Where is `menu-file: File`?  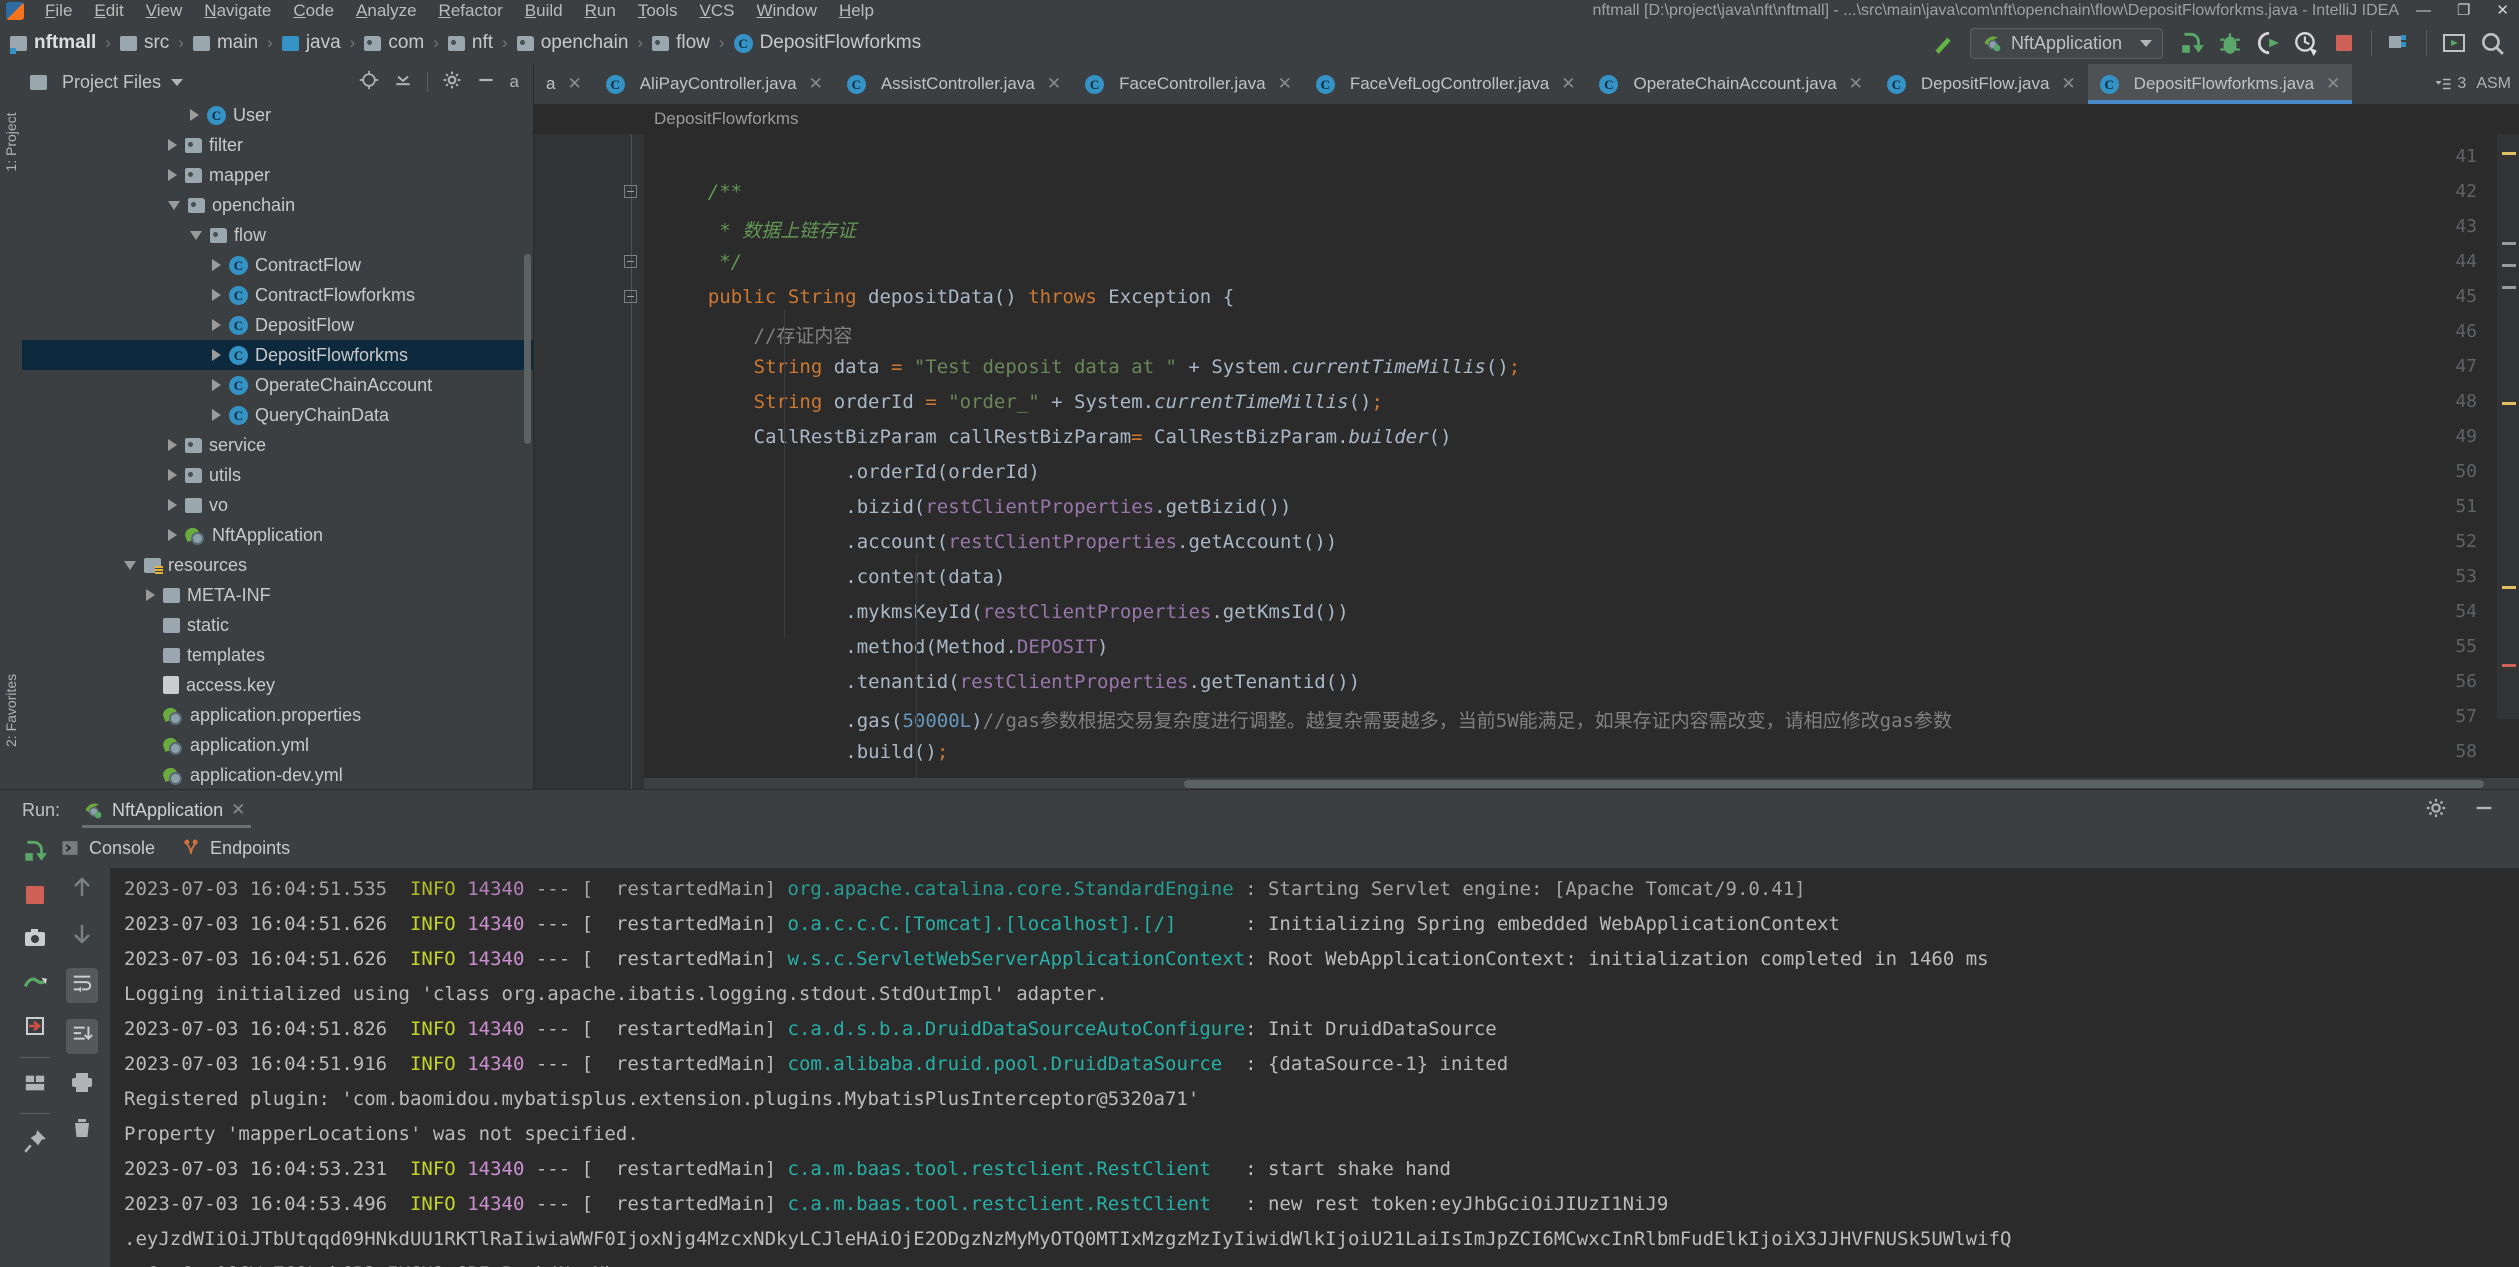
menu-file: File is located at coordinates (58, 11).